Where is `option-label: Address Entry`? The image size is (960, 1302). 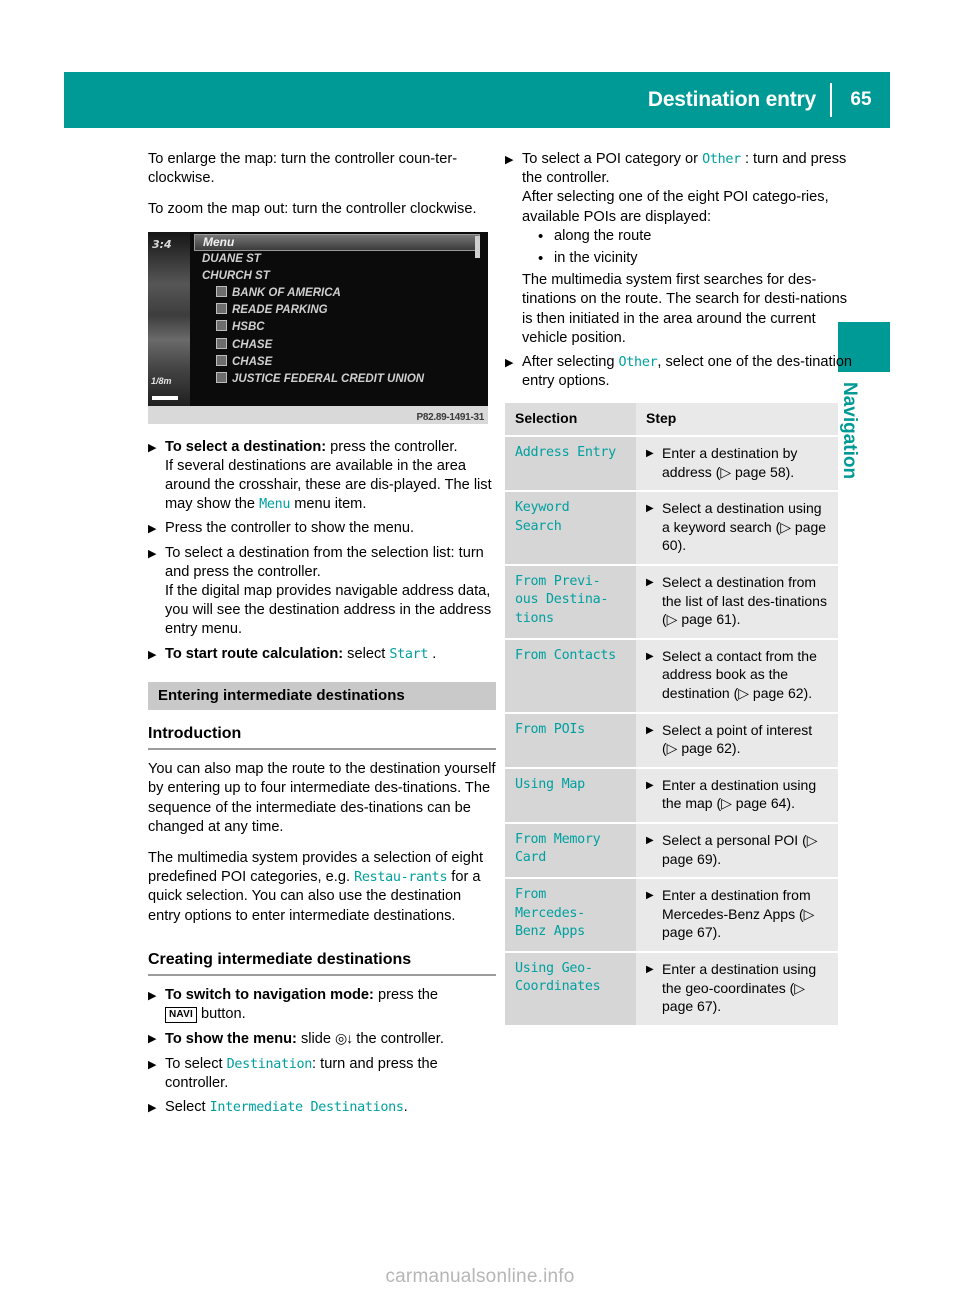 option-label: Address Entry is located at coordinates (565, 453).